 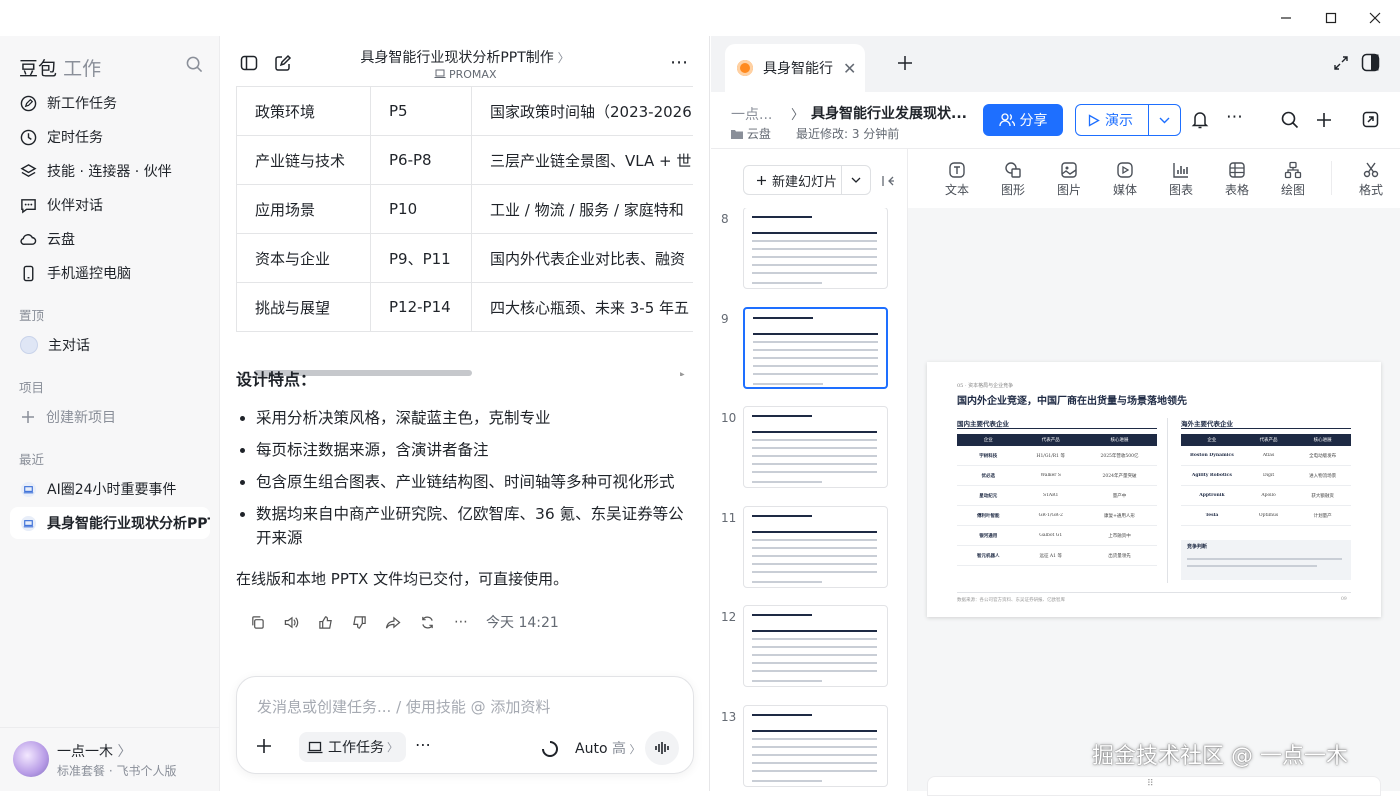 What do you see at coordinates (1072, 401) in the screenshot?
I see `slide-title: 国内外企业竞逐，中国厂商在出货量与场景落地领先` at bounding box center [1072, 401].